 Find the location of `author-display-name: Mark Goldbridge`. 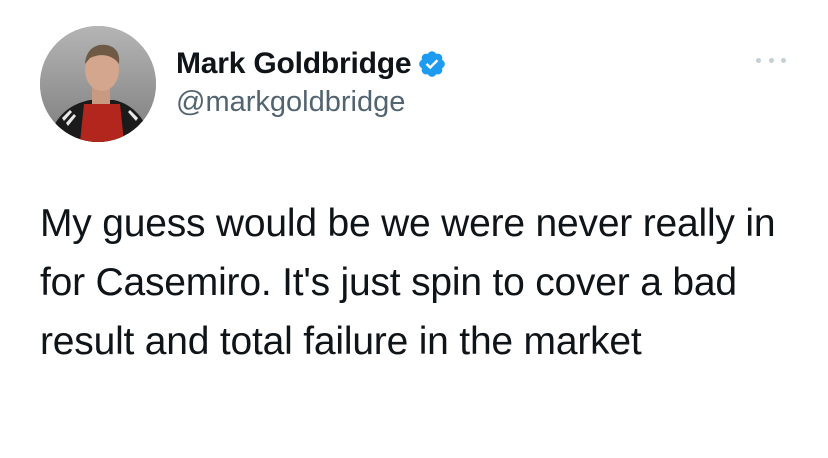

author-display-name: Mark Goldbridge is located at coordinates (294, 64).